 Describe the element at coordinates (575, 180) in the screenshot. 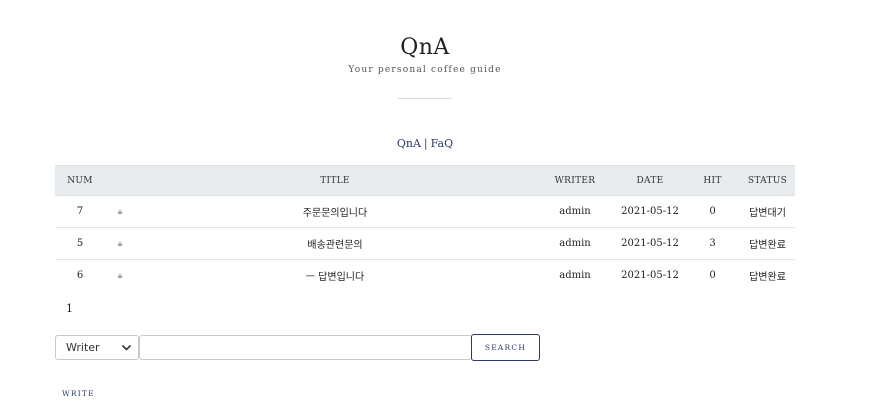

I see `column-header-writer: WRITER` at that location.